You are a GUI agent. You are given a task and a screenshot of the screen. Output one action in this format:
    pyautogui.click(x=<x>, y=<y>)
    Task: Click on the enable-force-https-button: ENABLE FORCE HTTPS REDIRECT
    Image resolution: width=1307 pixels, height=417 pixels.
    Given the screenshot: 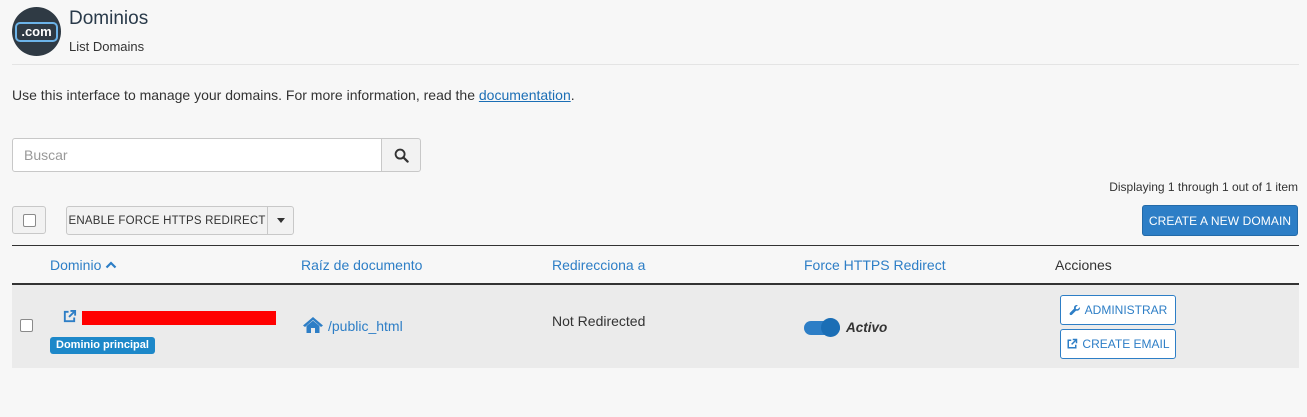 What is the action you would take?
    pyautogui.click(x=167, y=220)
    